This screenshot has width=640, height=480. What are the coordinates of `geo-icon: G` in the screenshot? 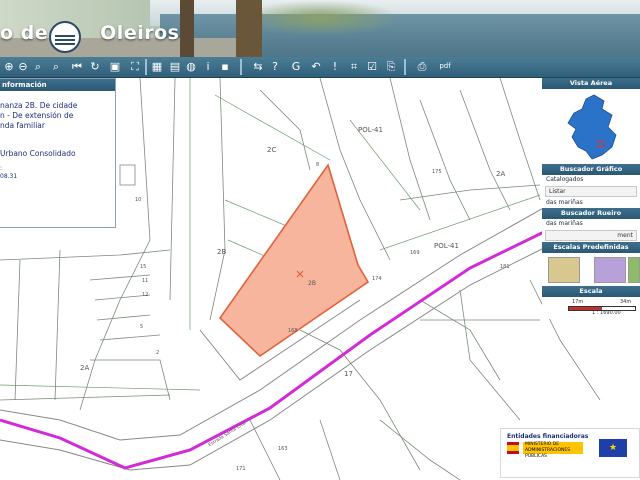 It's located at (296, 66).